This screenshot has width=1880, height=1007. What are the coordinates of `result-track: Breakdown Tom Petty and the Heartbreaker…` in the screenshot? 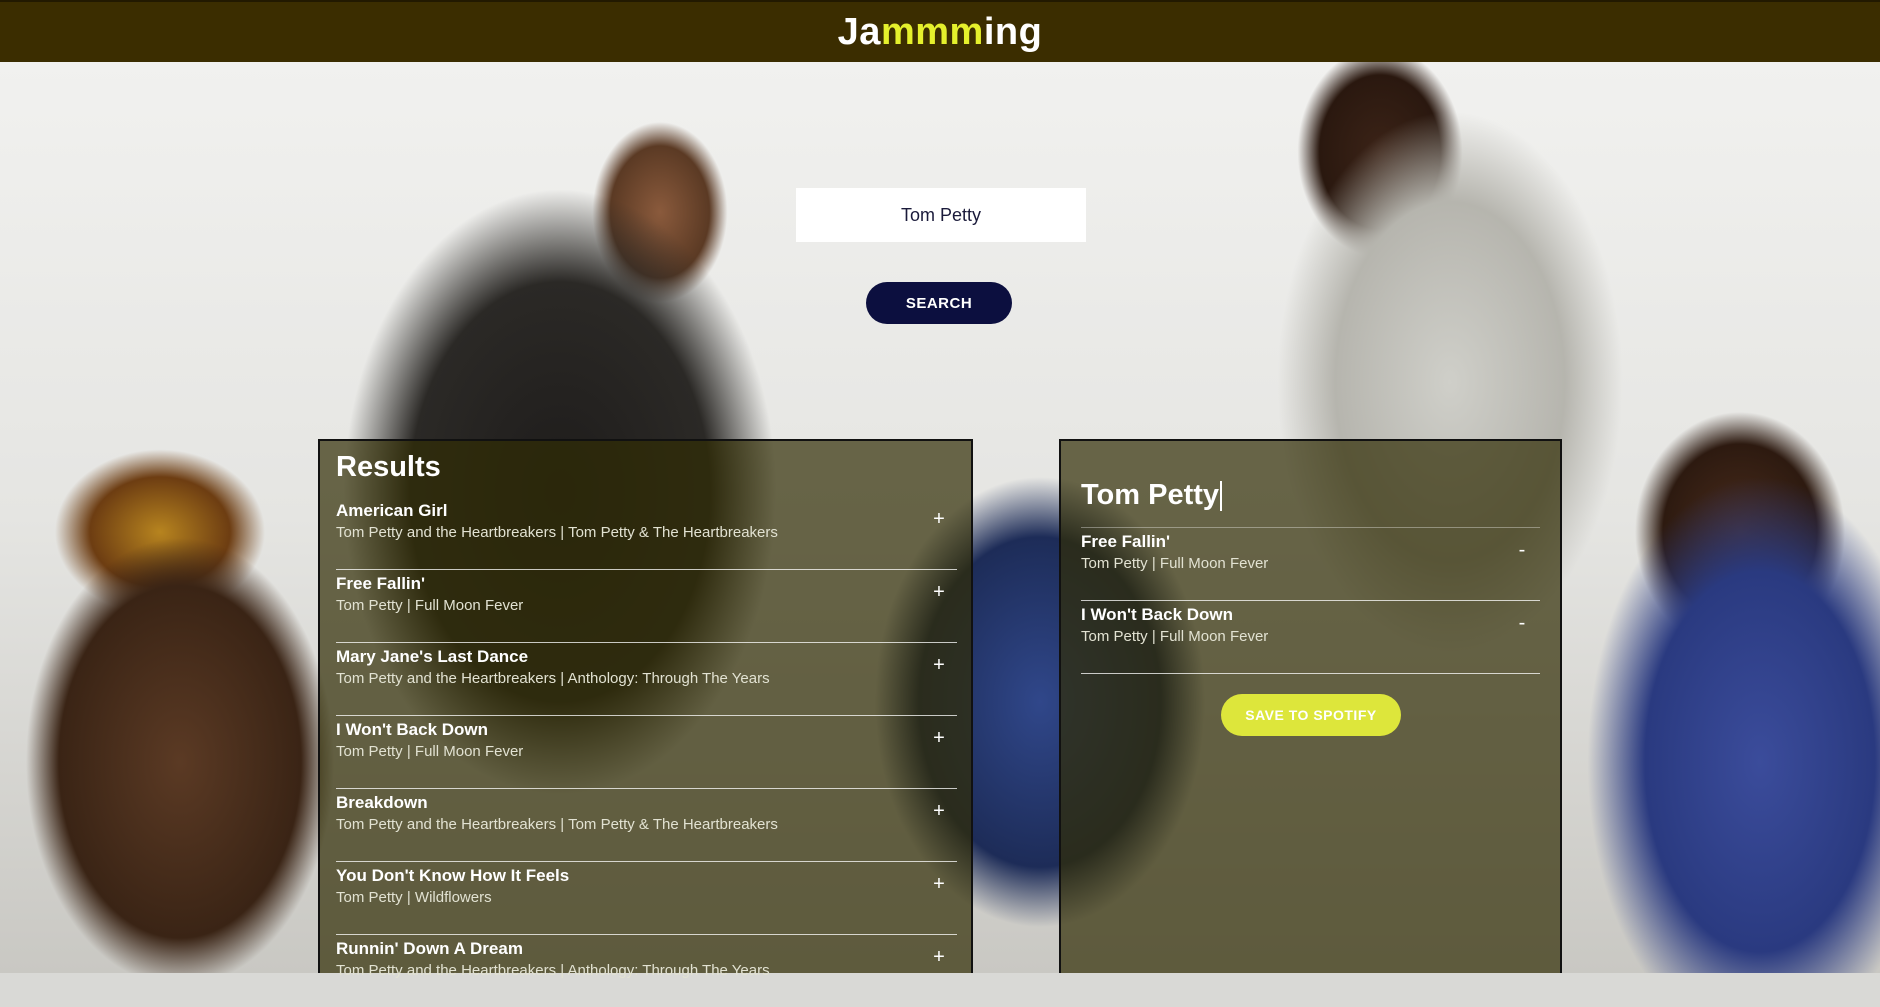 It's located at (646, 825).